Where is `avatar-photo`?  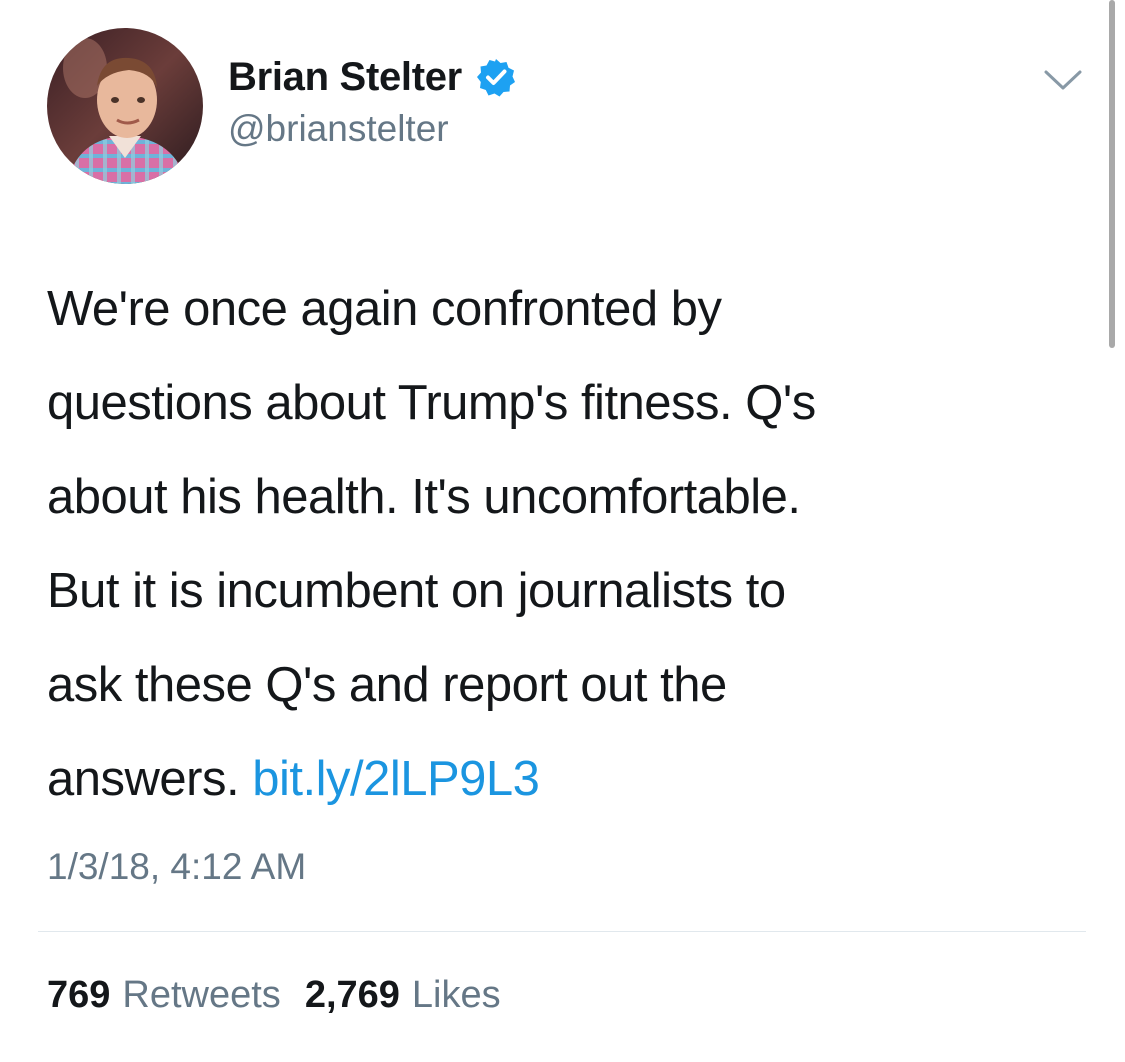
avatar-photo is located at coordinates (125, 106).